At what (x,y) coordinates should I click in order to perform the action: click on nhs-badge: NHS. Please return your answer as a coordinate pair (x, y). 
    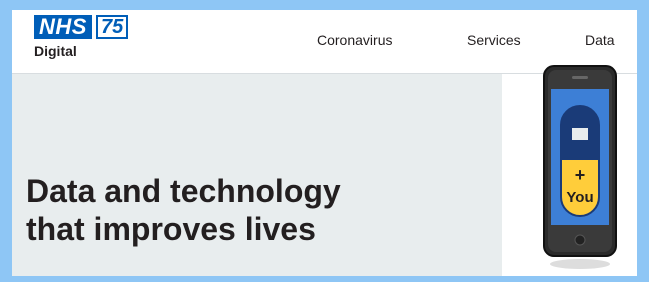
    Looking at the image, I should click on (63, 27).